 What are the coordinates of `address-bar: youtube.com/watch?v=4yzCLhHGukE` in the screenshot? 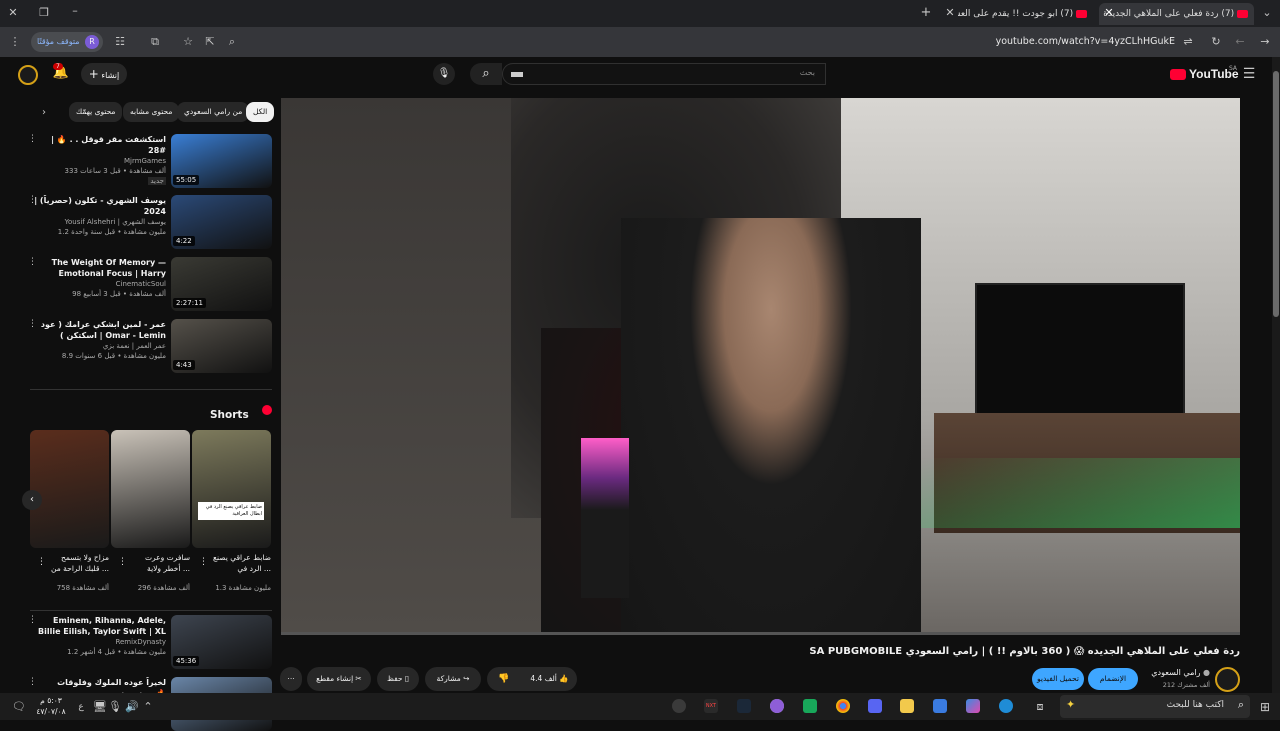 It's located at (1027, 42).